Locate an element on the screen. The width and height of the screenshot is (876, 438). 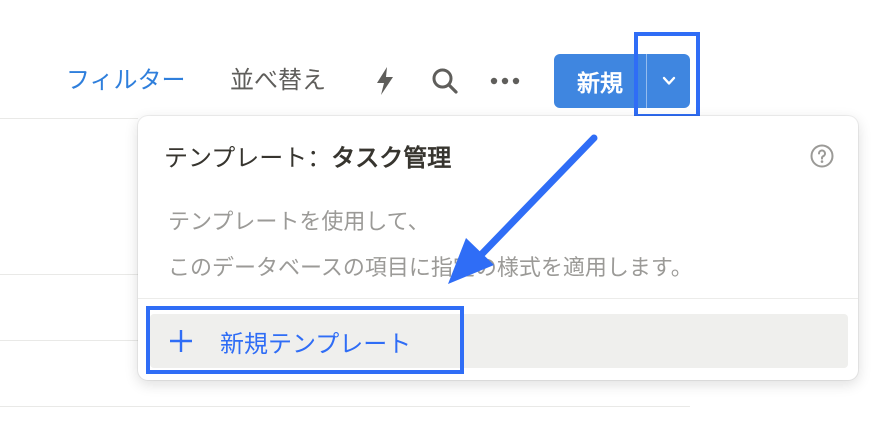
lightning-icon is located at coordinates (385, 81).